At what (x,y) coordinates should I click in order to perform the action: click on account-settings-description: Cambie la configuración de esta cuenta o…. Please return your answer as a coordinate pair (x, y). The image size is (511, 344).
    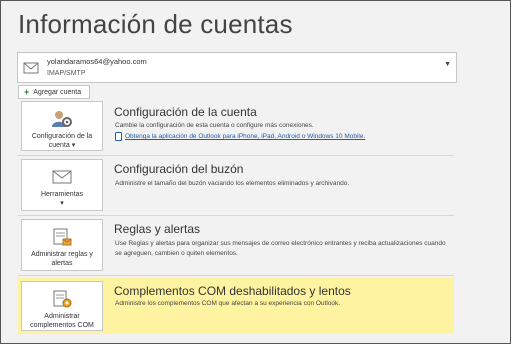
    Looking at the image, I should click on (214, 125).